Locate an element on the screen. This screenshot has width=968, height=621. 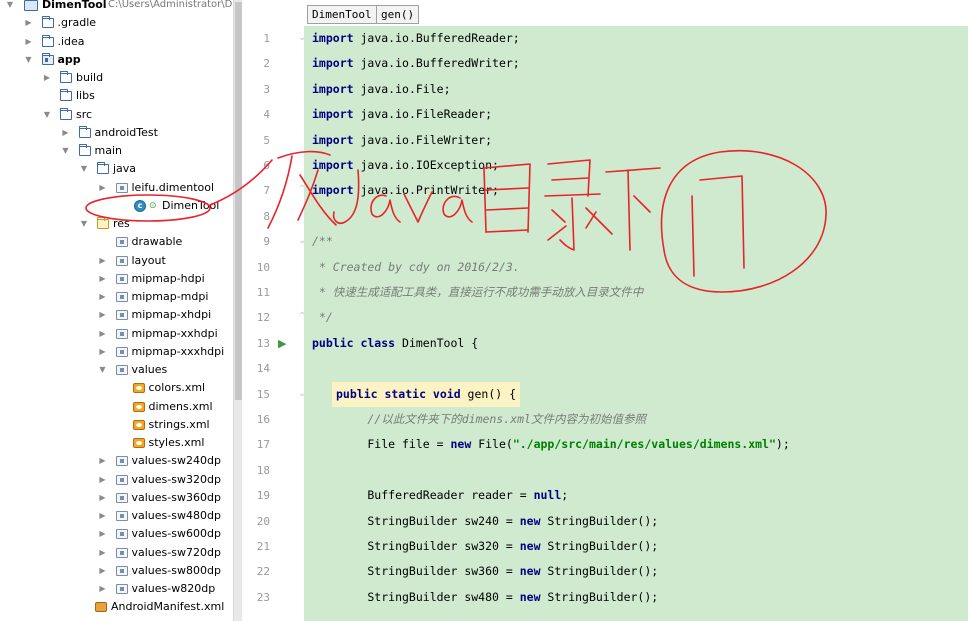
tree-item: ▶ mipmap-hdpi is located at coordinates (116, 279).